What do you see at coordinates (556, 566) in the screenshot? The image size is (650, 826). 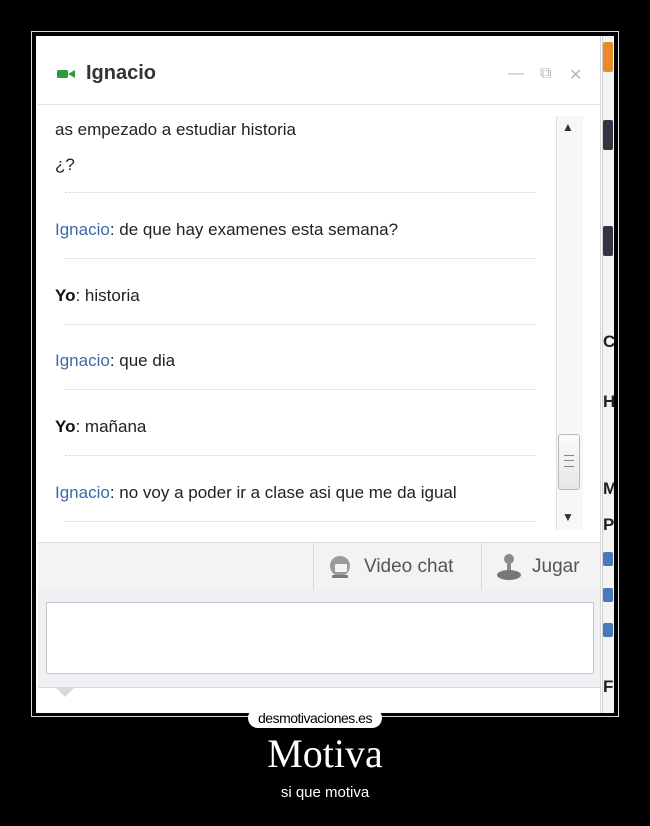 I see `play-label: Jugar` at bounding box center [556, 566].